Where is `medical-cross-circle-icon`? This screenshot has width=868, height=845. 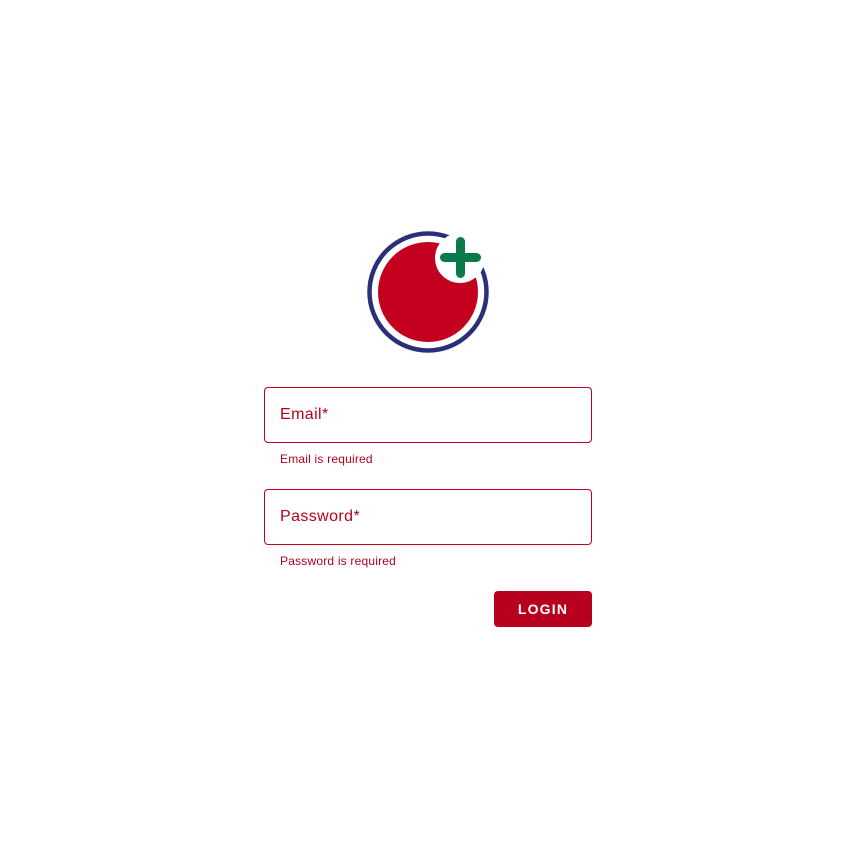
medical-cross-circle-icon is located at coordinates (428, 292).